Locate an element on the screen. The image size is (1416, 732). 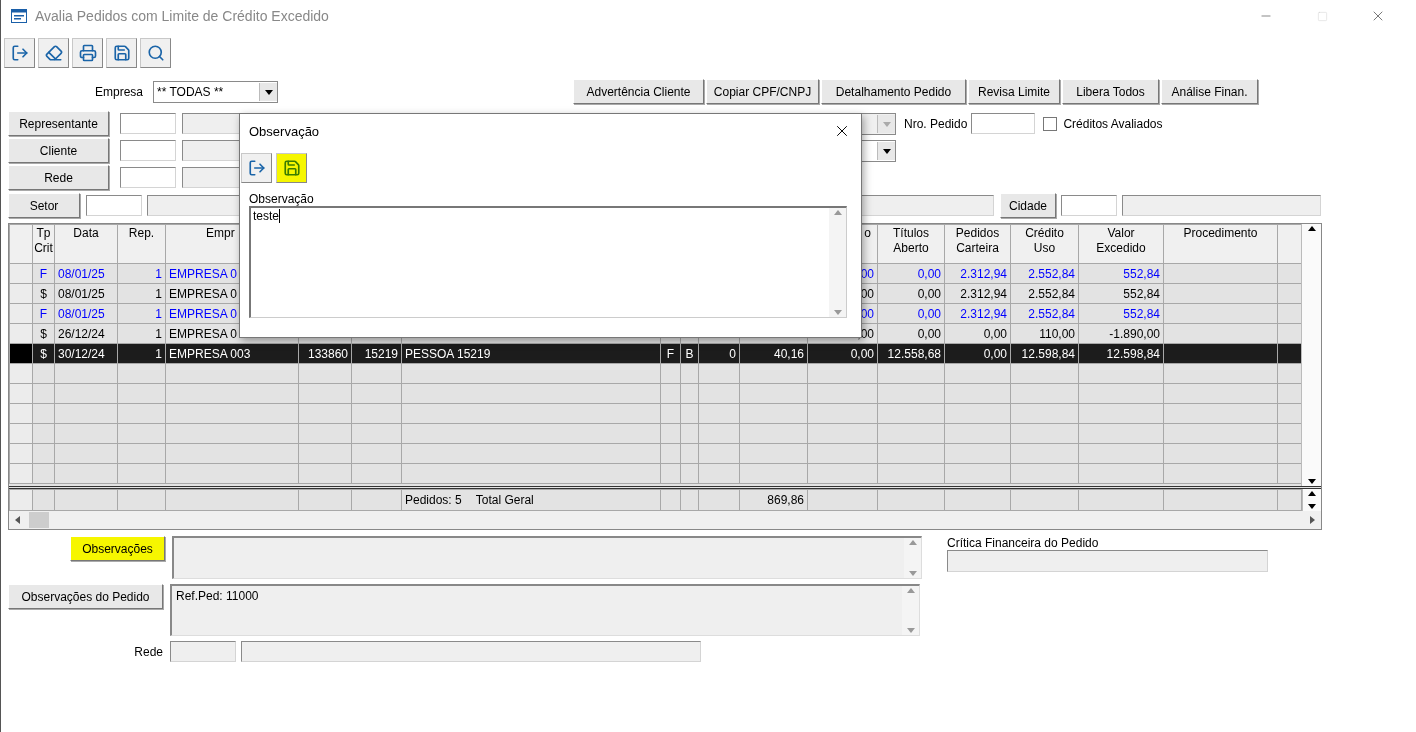
eraser-button is located at coordinates (53, 53).